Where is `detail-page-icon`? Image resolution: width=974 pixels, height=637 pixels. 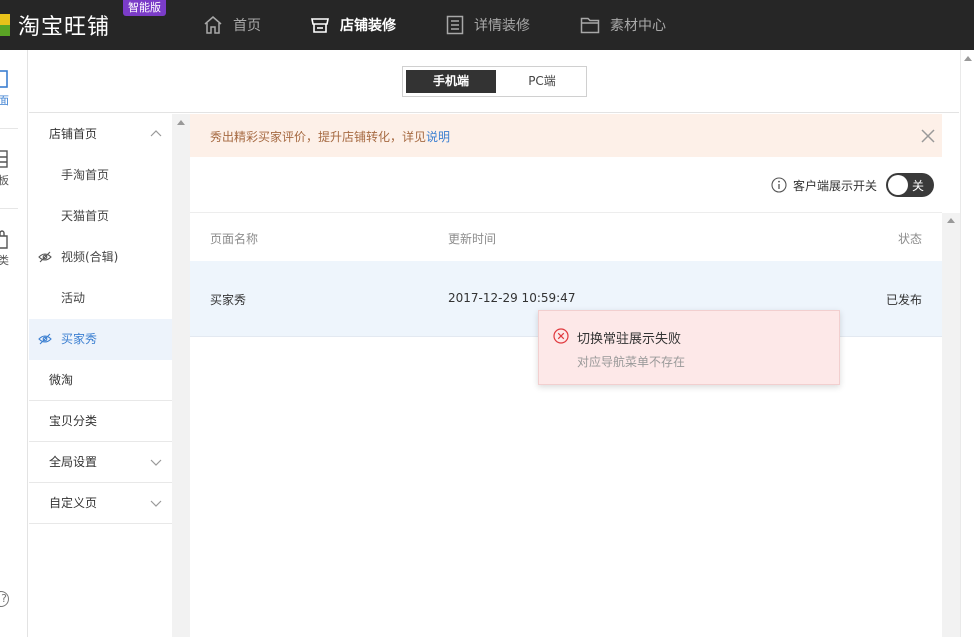 detail-page-icon is located at coordinates (455, 25).